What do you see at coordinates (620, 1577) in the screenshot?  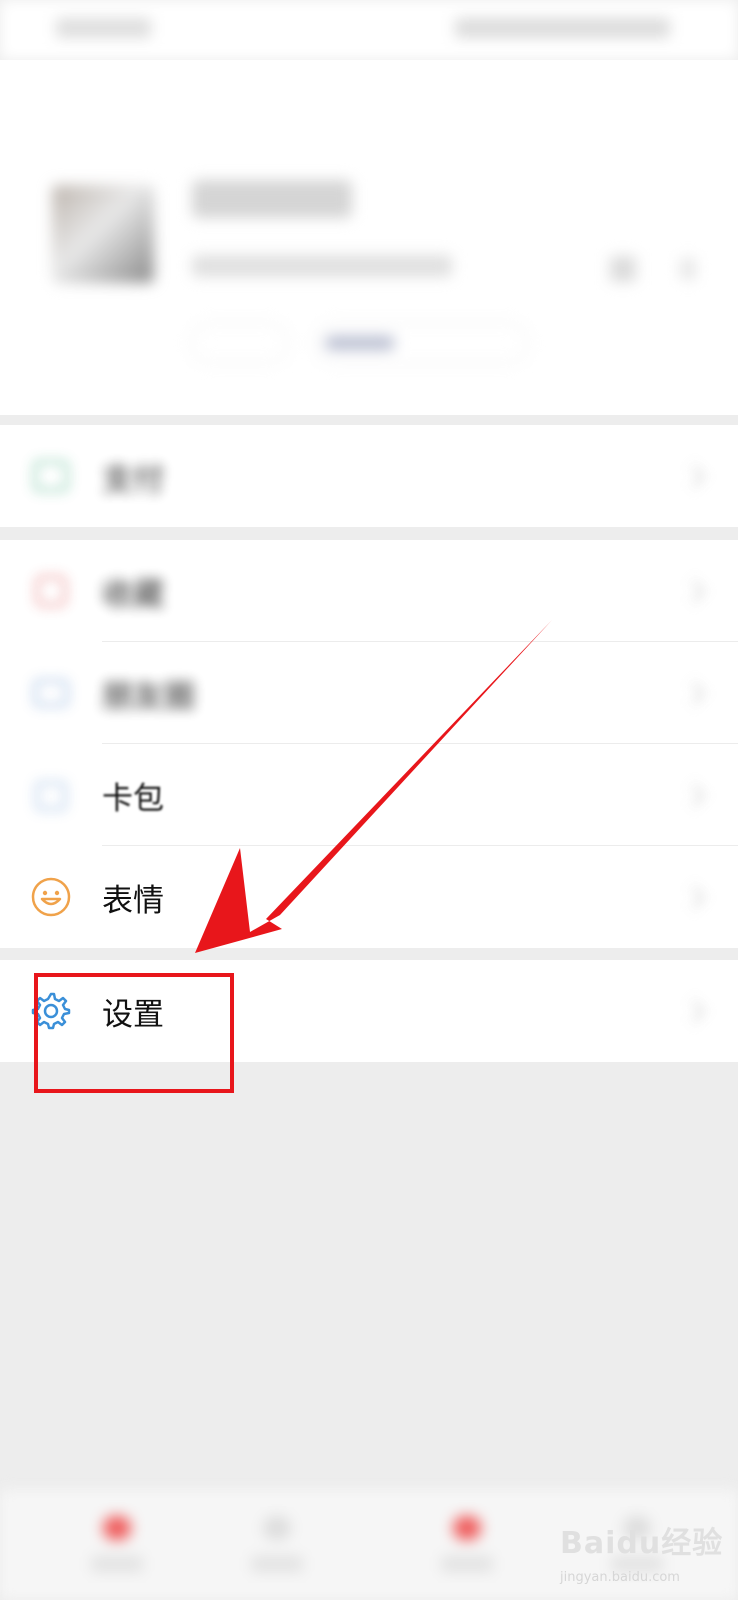 I see `watermark-url: jingyan.baidu.com` at bounding box center [620, 1577].